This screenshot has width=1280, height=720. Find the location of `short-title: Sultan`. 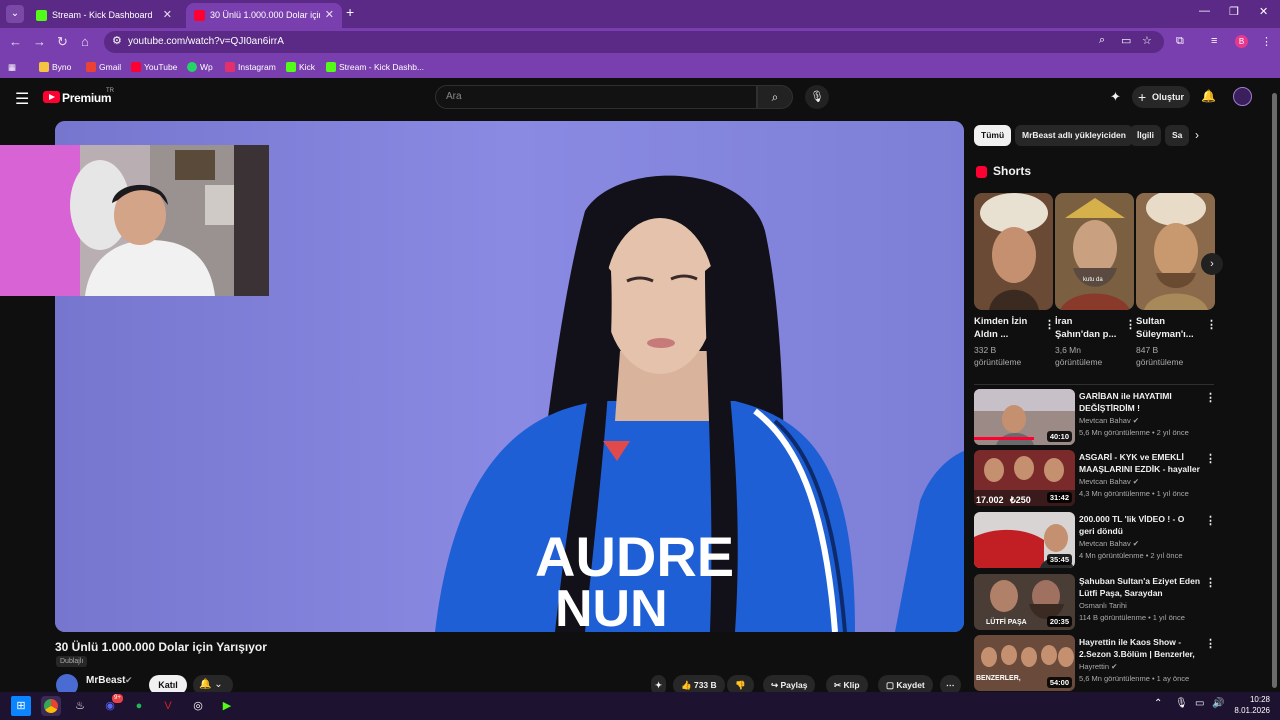

short-title: Sultan is located at coordinates (1169, 321).